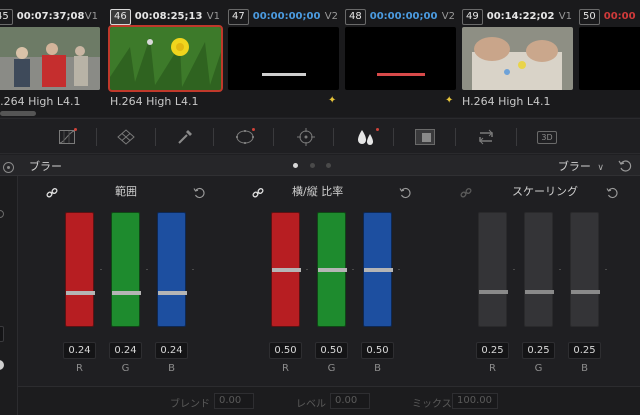  What do you see at coordinates (80, 269) in the screenshot?
I see `radius-red-slider` at bounding box center [80, 269].